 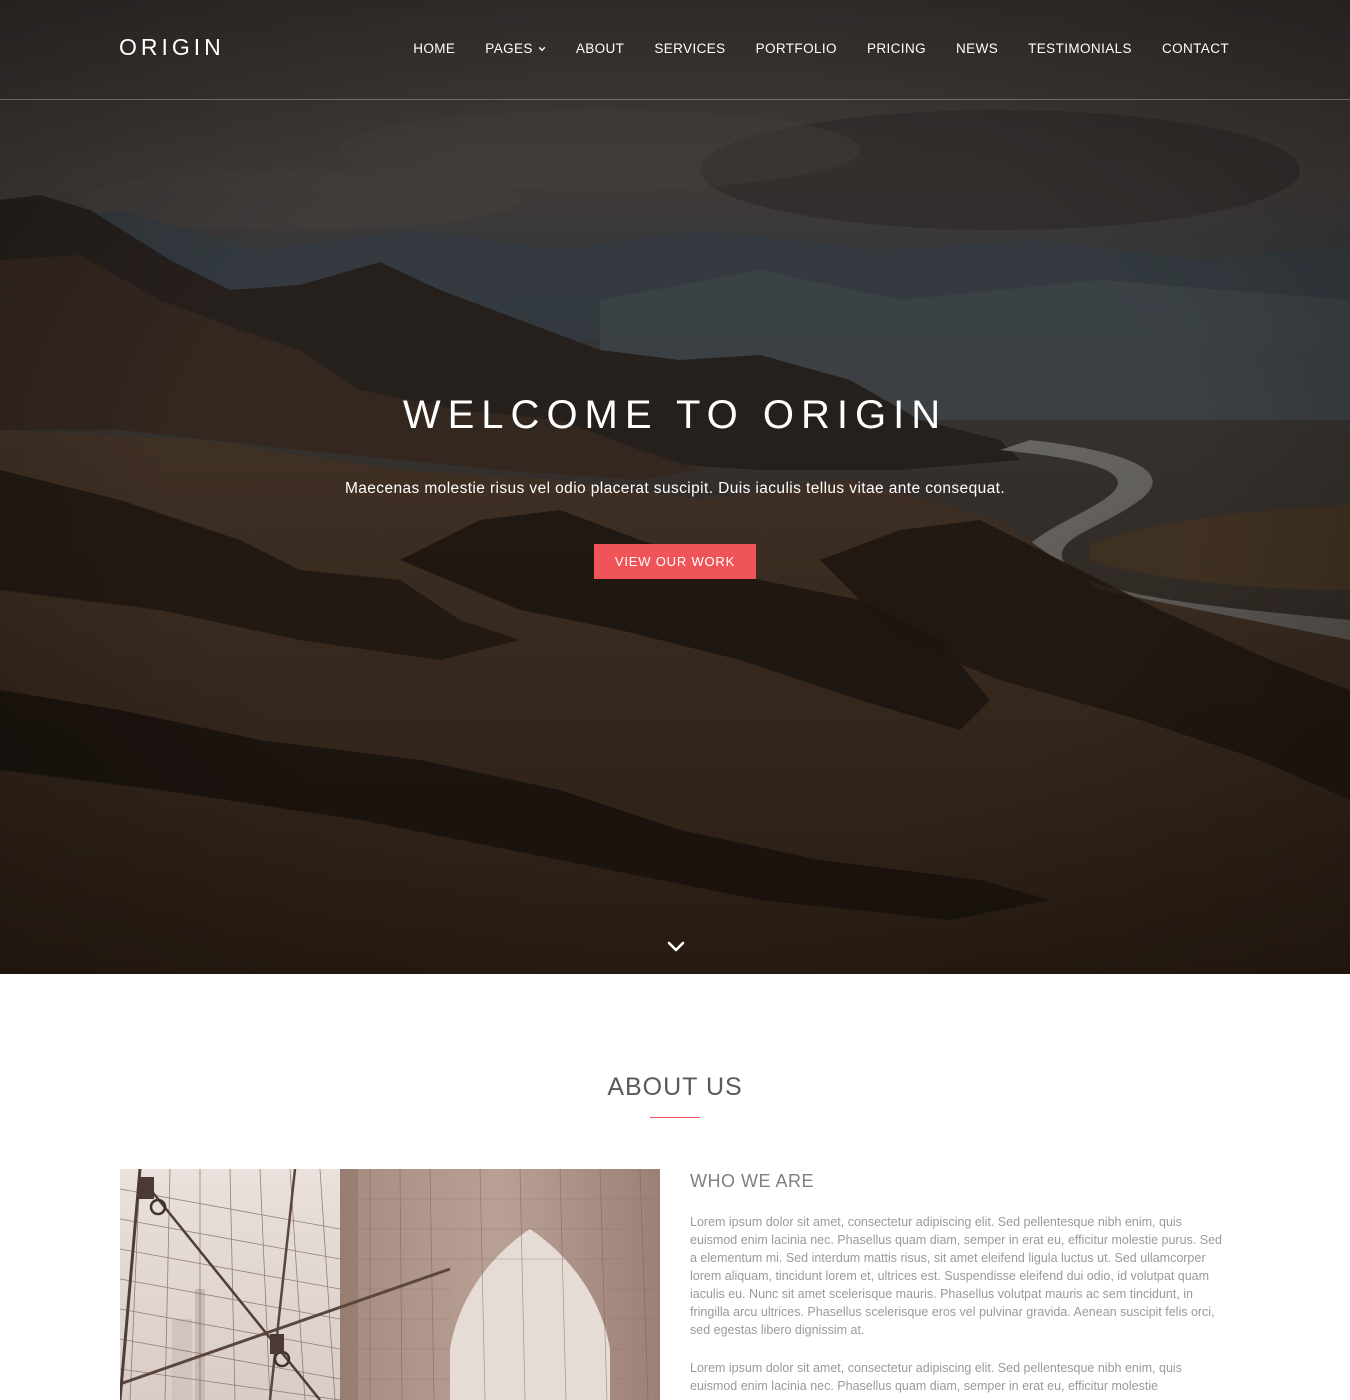 What do you see at coordinates (172, 47) in the screenshot?
I see `site-logo: ORIGIN` at bounding box center [172, 47].